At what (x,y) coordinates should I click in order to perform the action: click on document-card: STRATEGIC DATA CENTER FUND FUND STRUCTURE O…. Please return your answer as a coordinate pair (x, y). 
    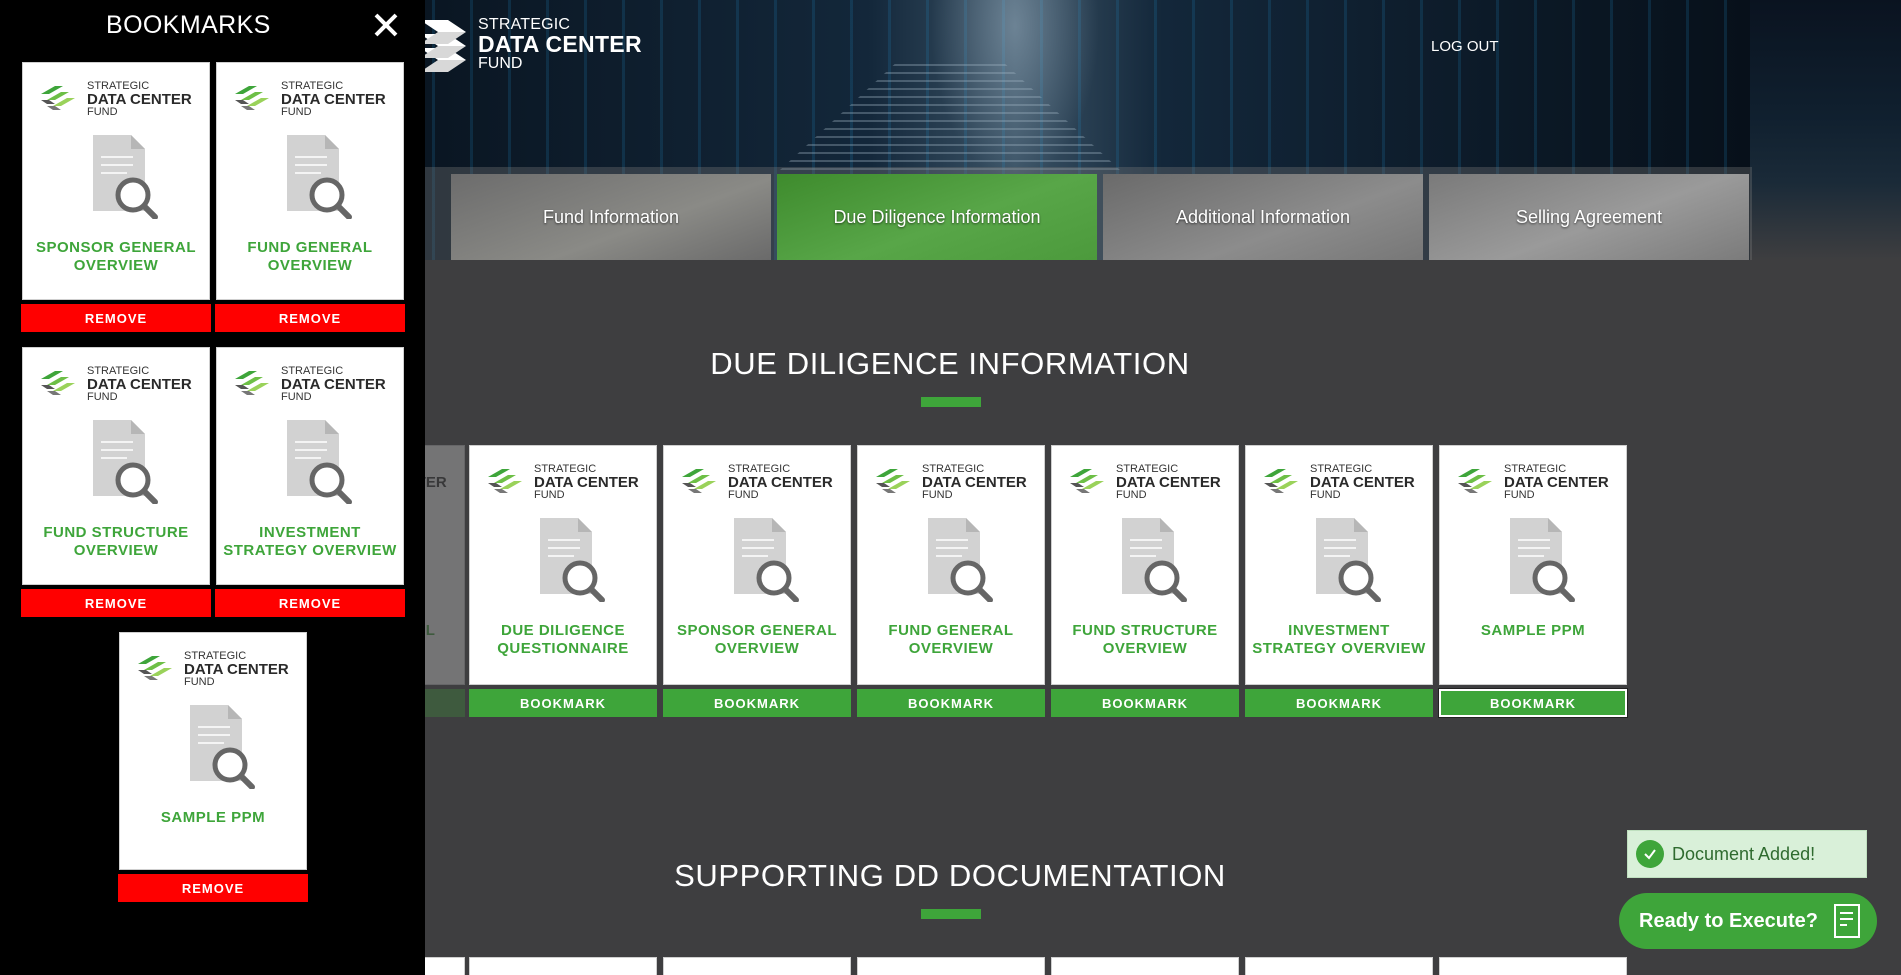
    Looking at the image, I should click on (1145, 565).